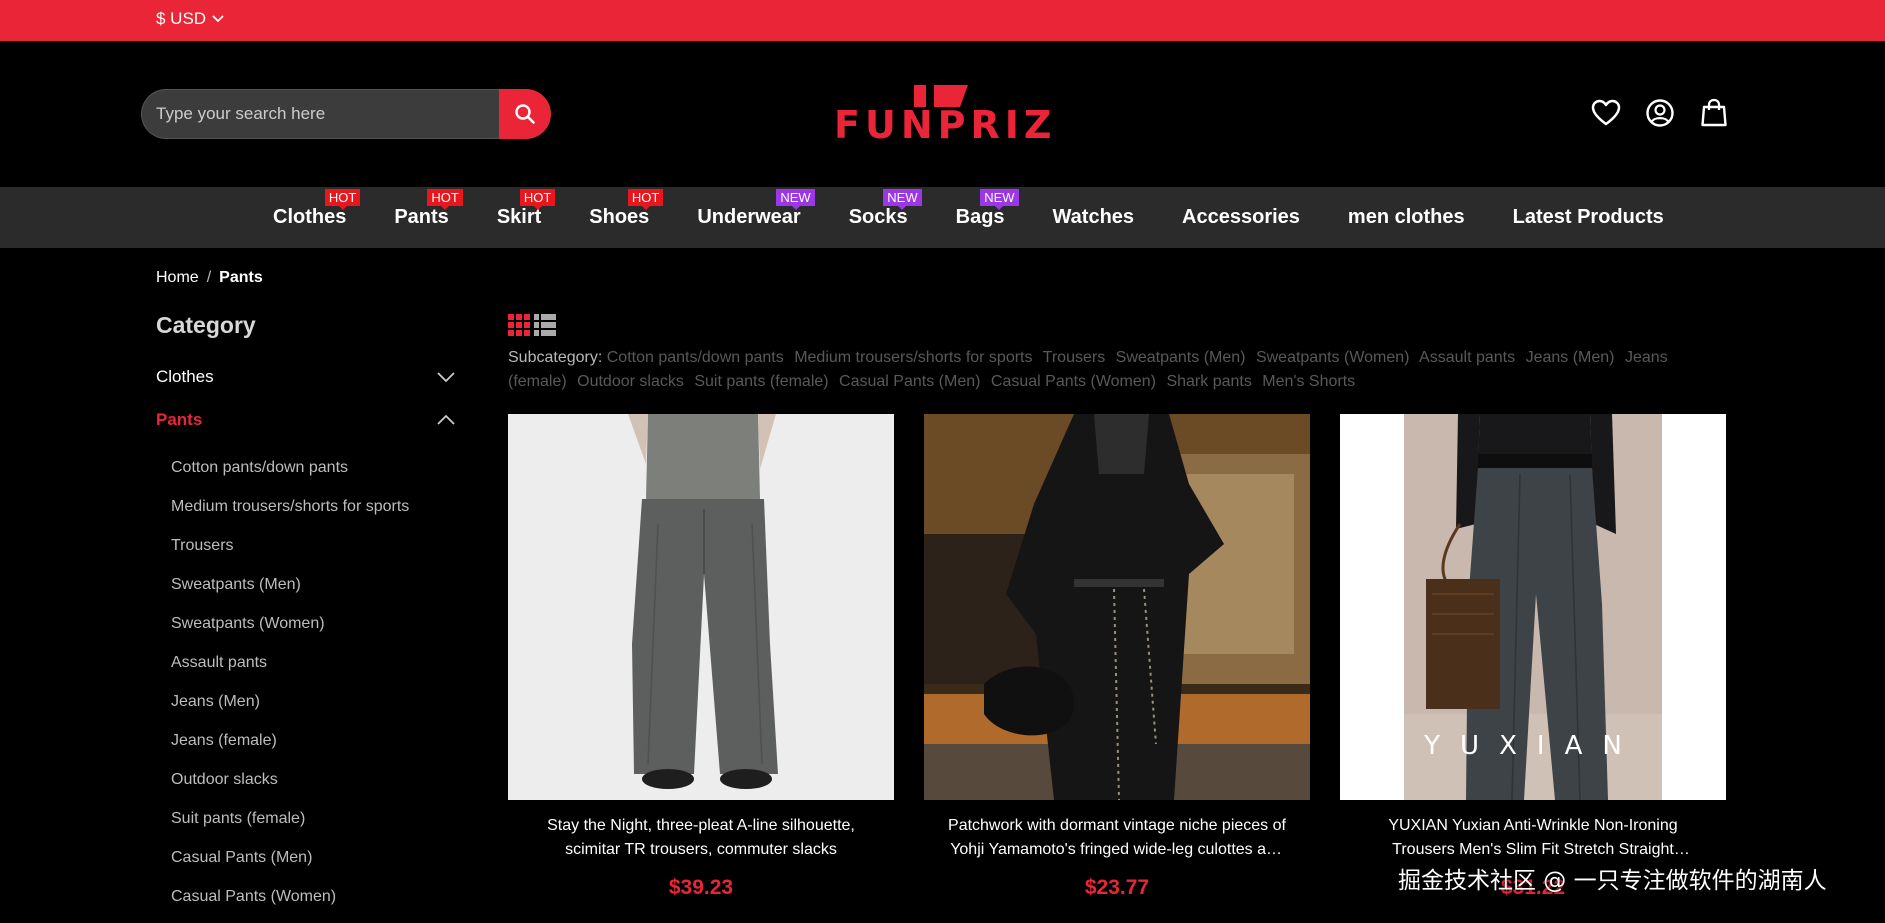 The width and height of the screenshot is (1885, 923). What do you see at coordinates (980, 217) in the screenshot?
I see `nav-item-bags: Bags NEW` at bounding box center [980, 217].